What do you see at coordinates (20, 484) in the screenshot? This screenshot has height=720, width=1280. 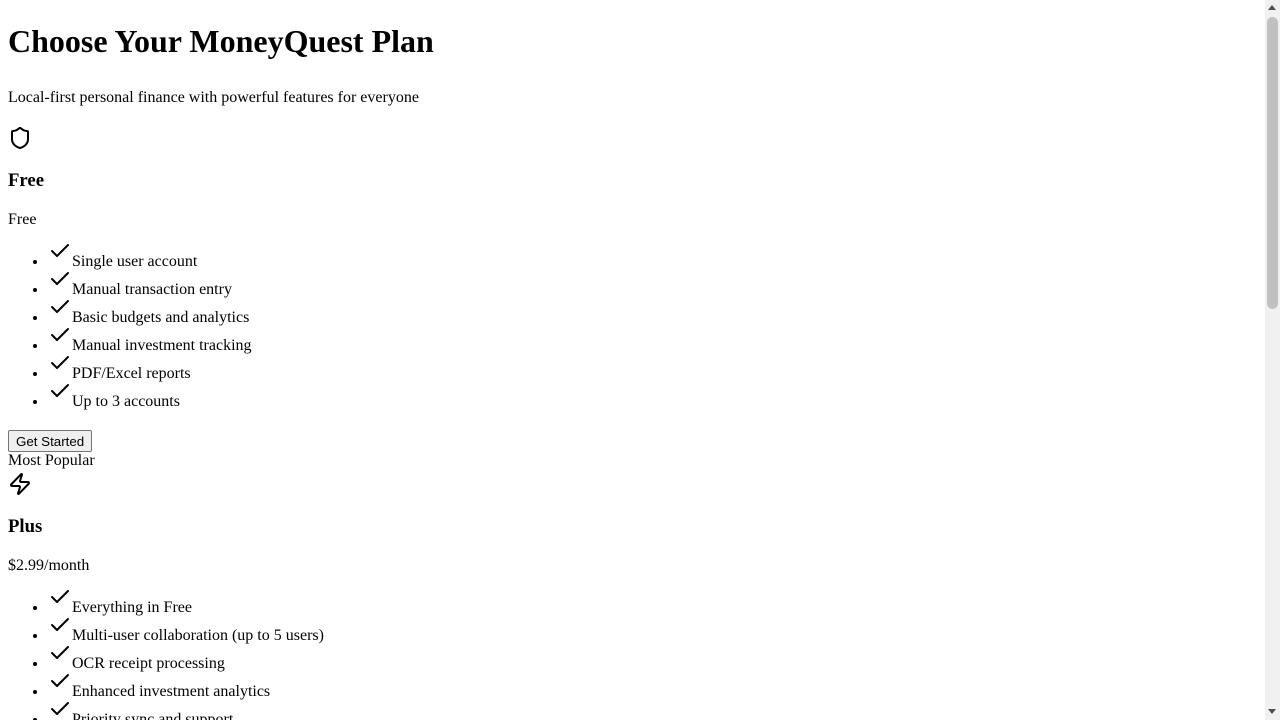 I see `lightning-icon` at bounding box center [20, 484].